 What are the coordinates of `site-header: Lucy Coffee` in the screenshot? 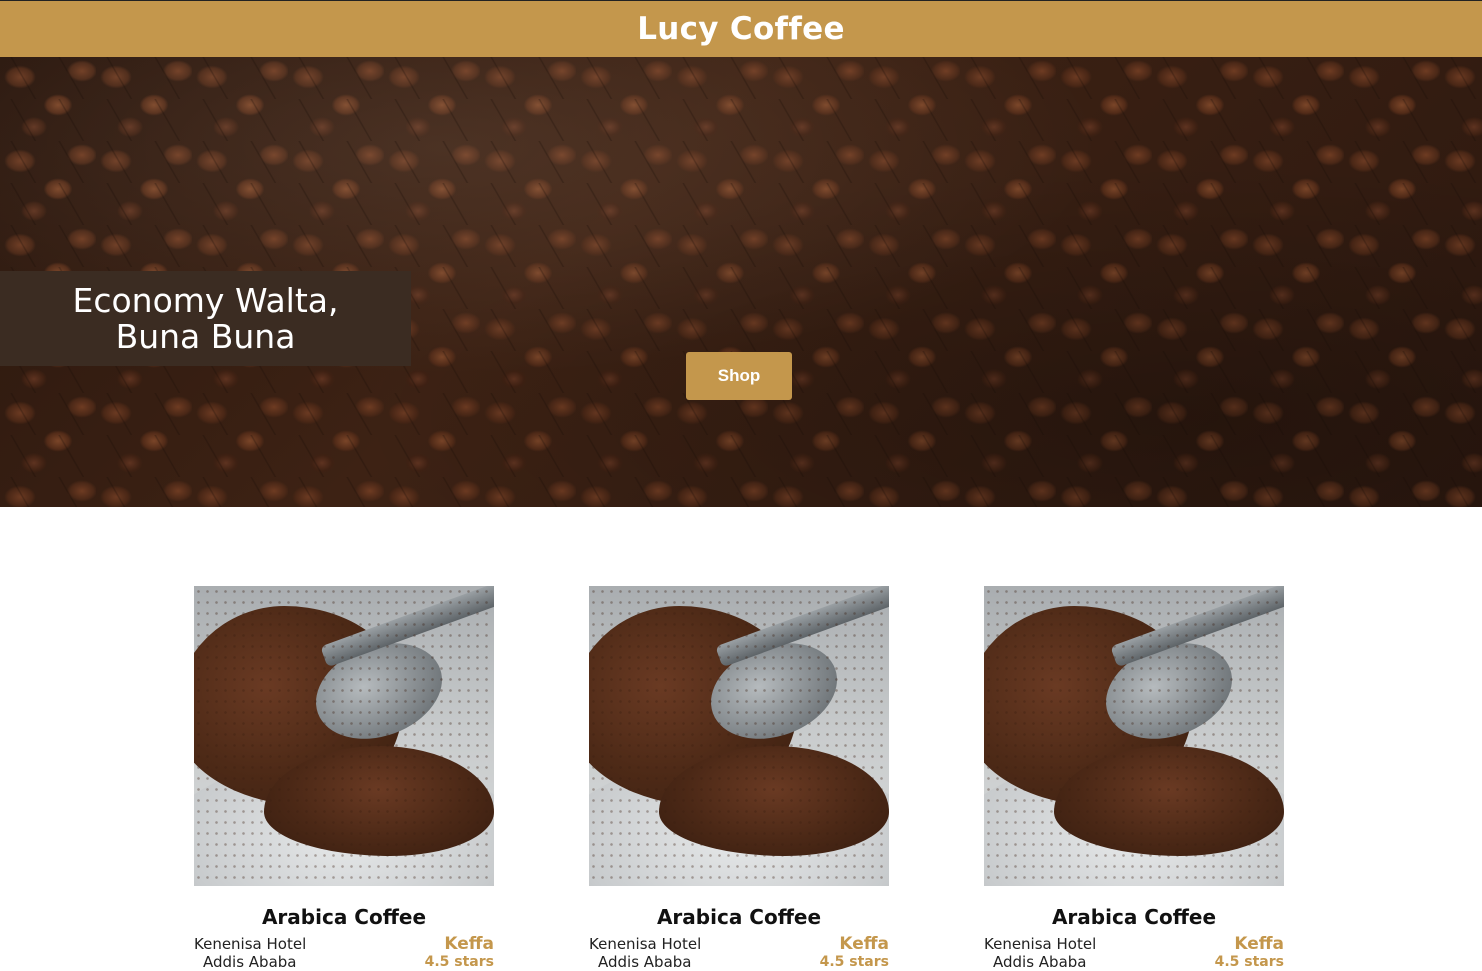 It's located at (741, 29).